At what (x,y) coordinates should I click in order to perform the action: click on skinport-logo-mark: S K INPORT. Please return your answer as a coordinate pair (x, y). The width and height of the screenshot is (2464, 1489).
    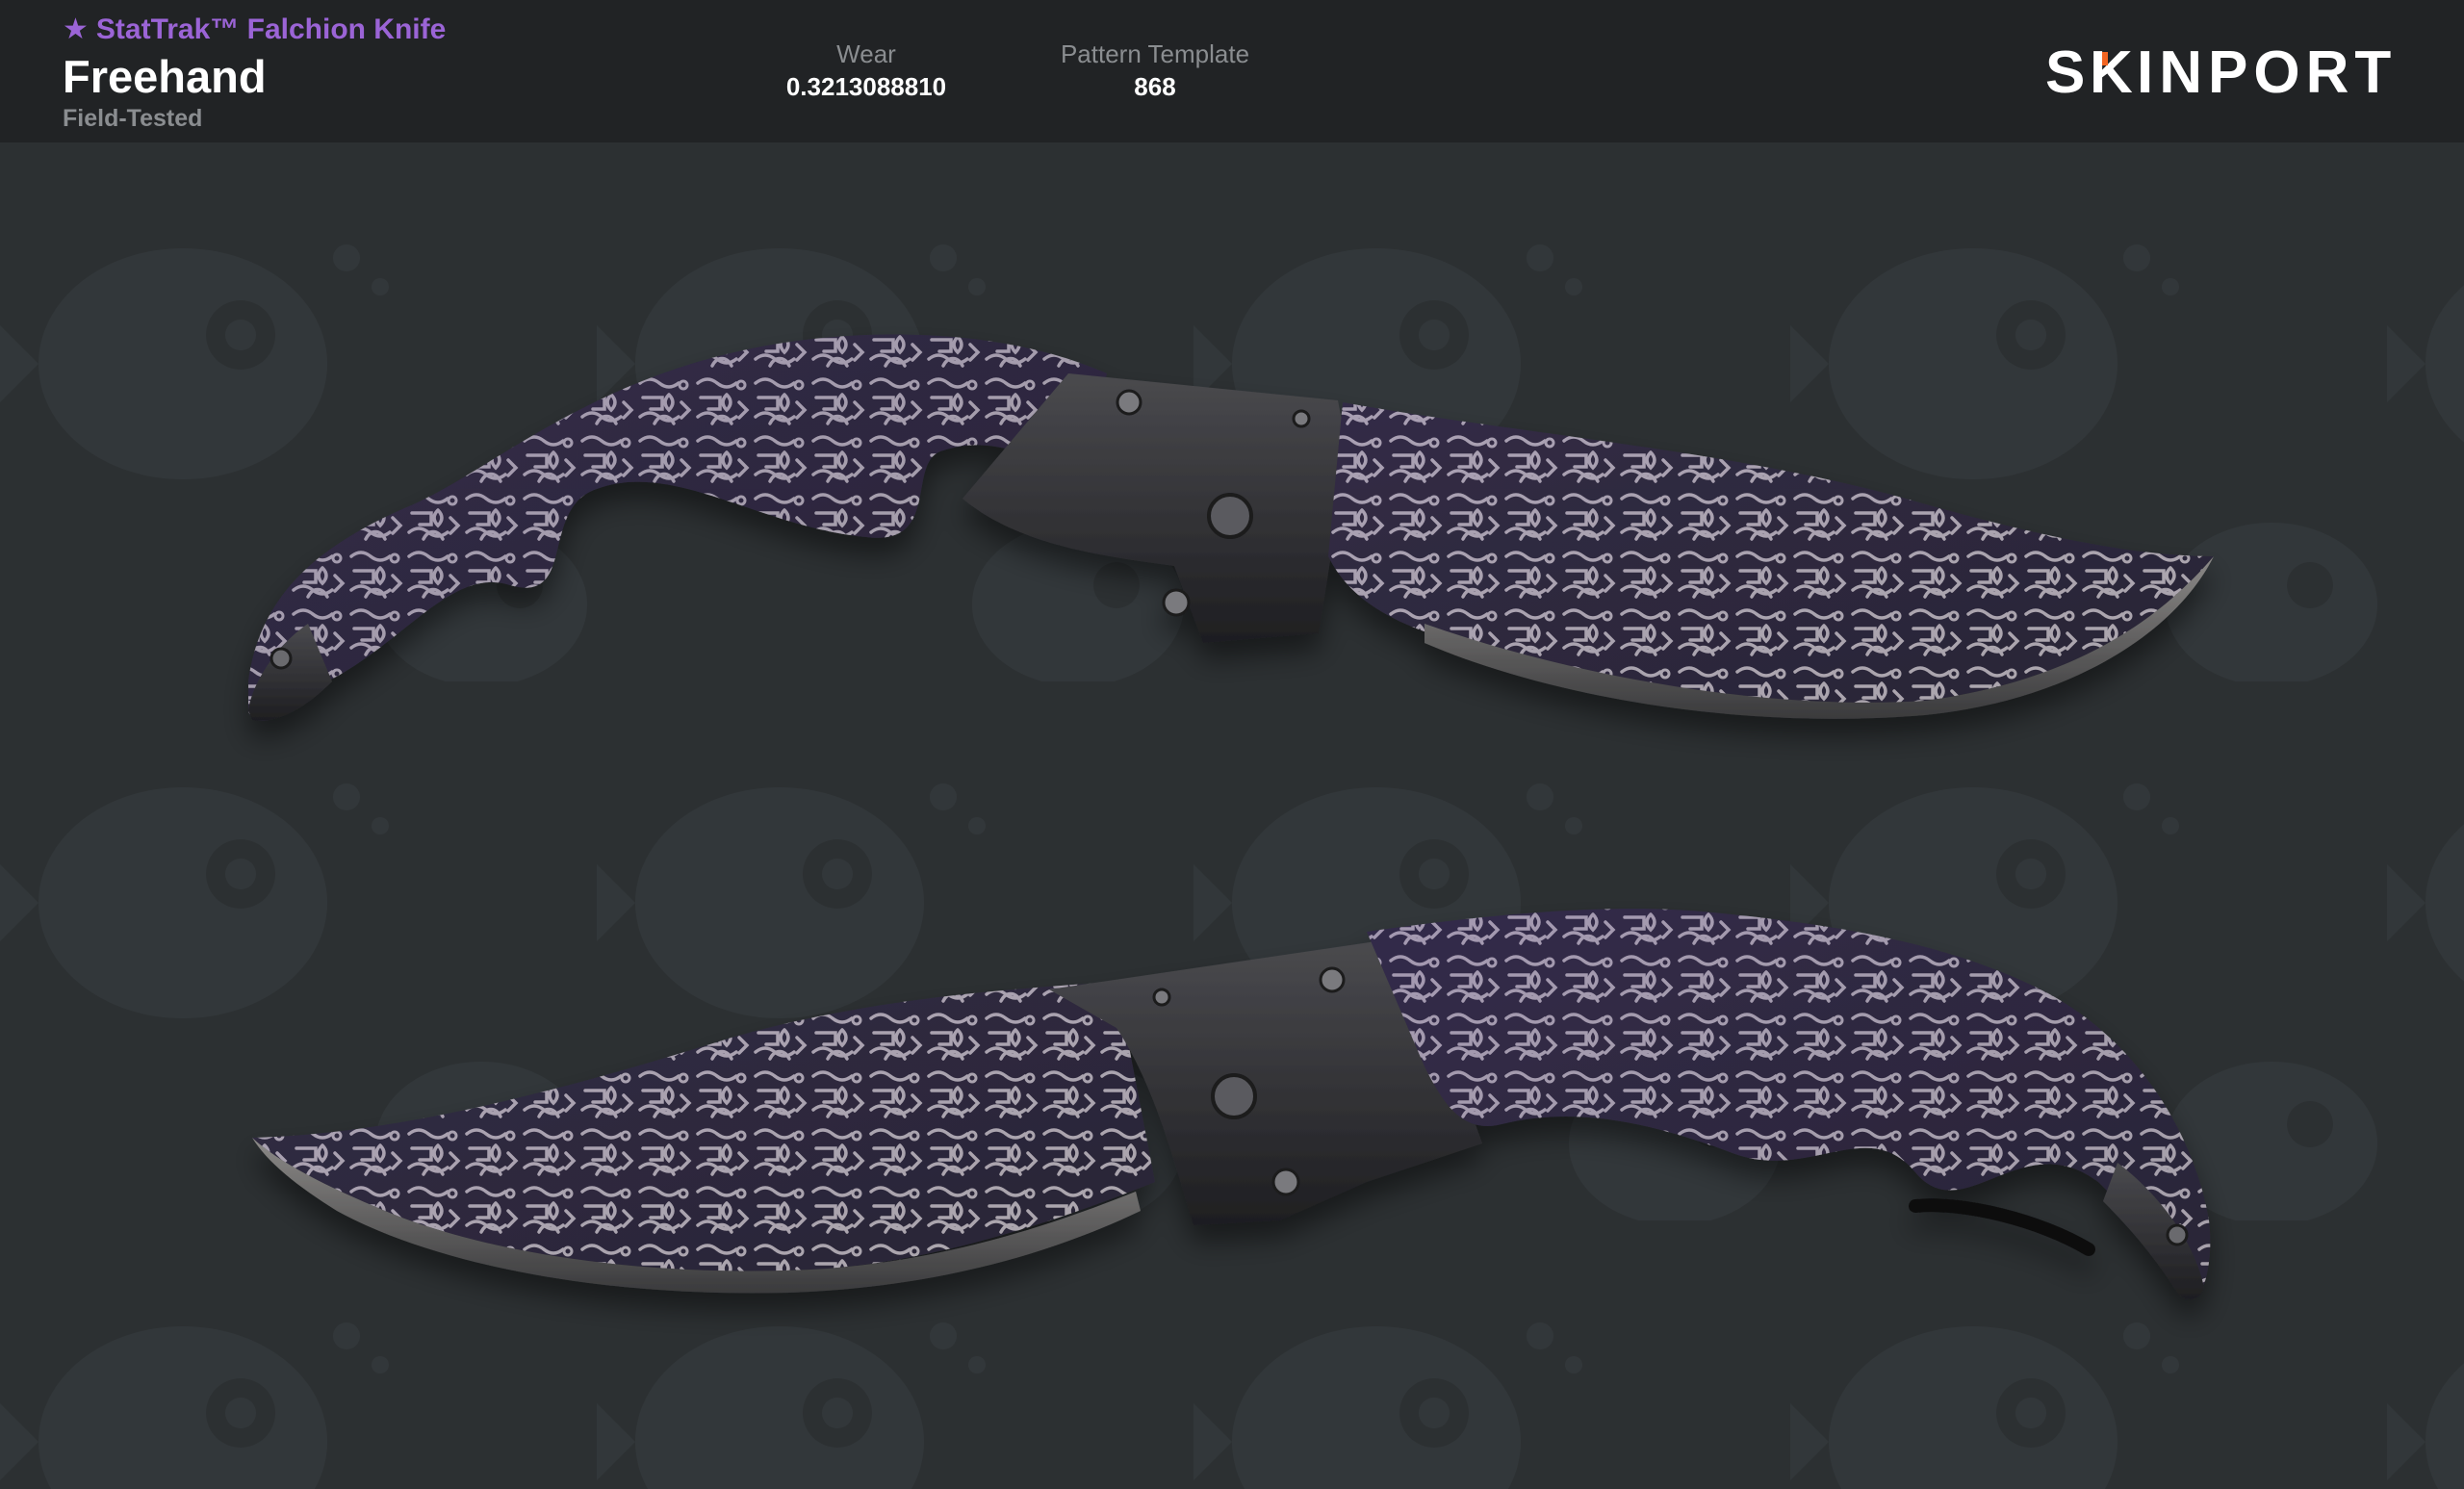
    Looking at the image, I should click on (2221, 72).